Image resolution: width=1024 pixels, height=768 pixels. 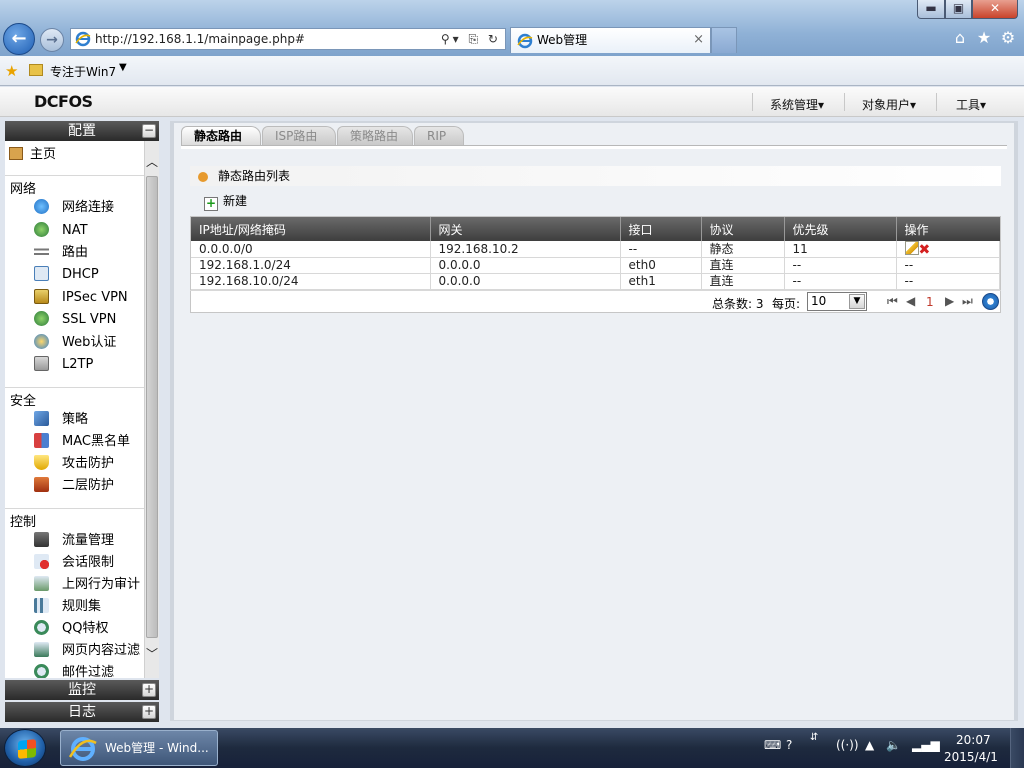 What do you see at coordinates (967, 301) in the screenshot?
I see `last-page-icon: ⏭` at bounding box center [967, 301].